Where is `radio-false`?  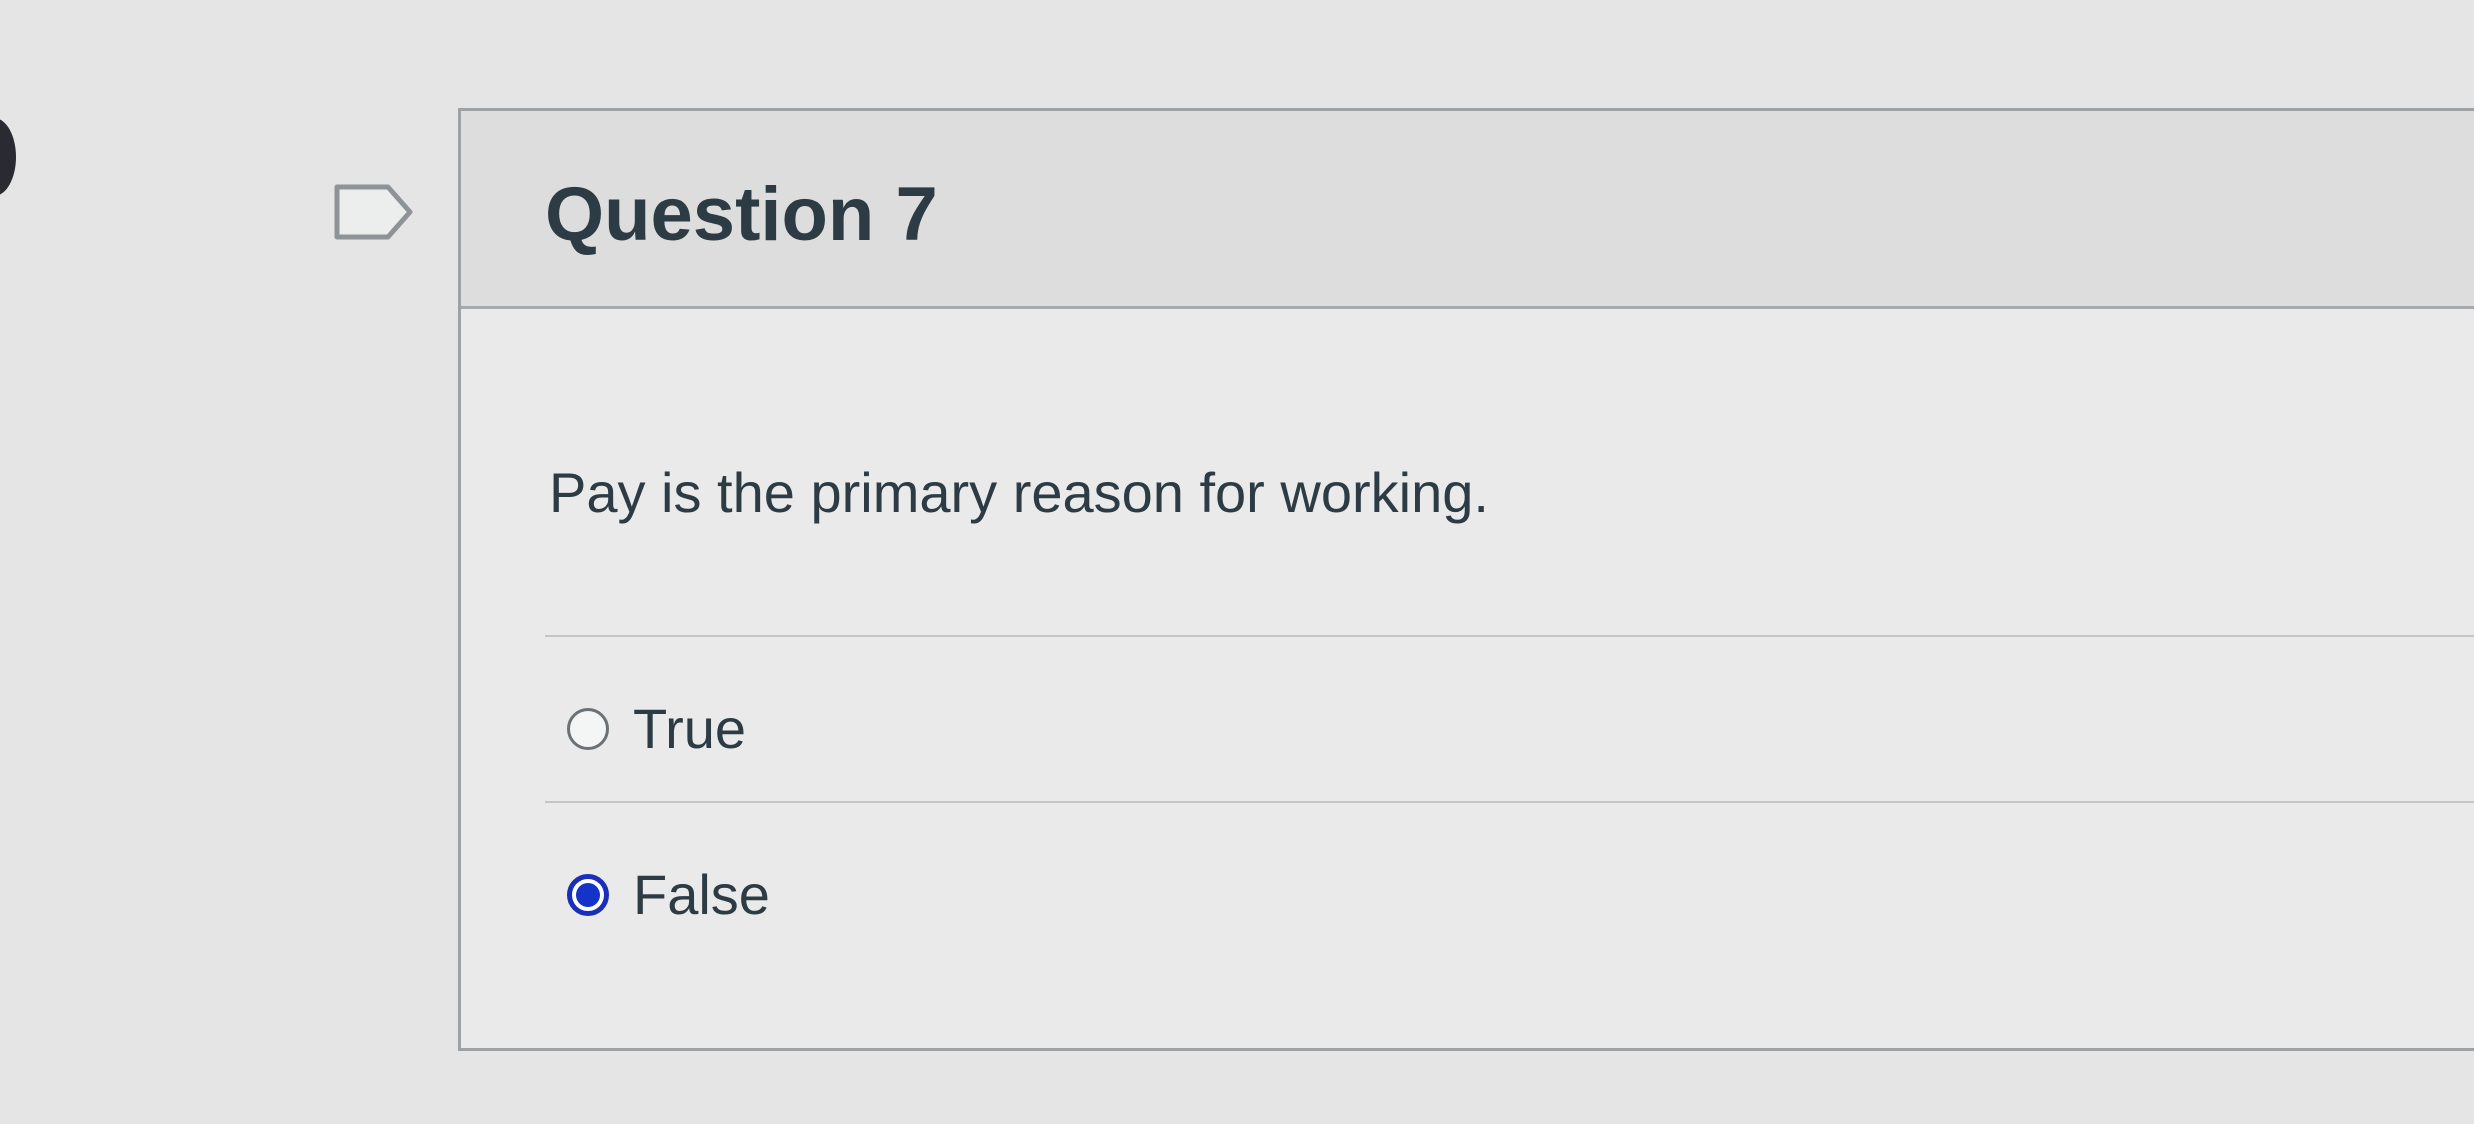 radio-false is located at coordinates (588, 895).